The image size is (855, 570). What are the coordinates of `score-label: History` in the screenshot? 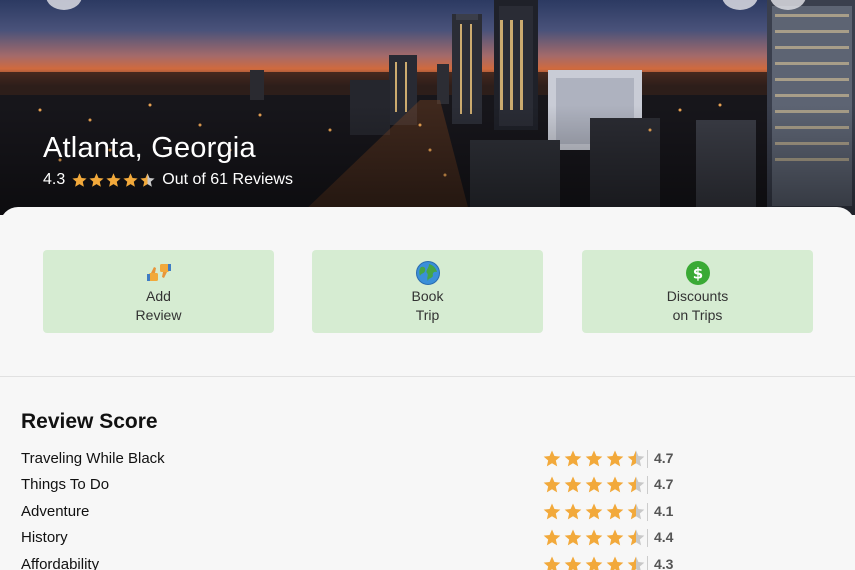 It's located at (44, 538).